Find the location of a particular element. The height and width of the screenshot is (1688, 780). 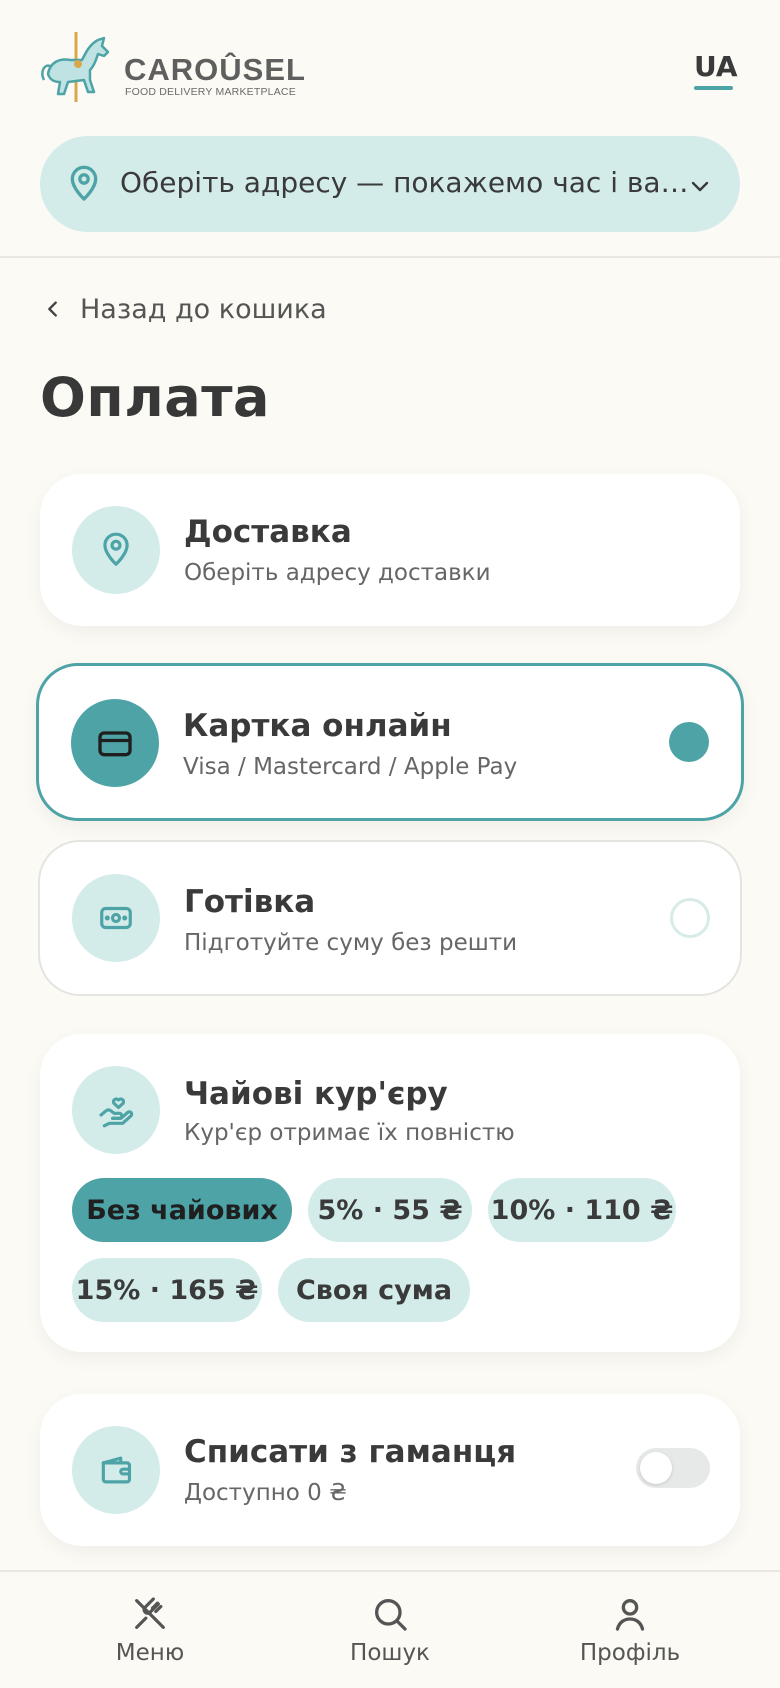

tip-chip-custom: Своя сума is located at coordinates (374, 1290).